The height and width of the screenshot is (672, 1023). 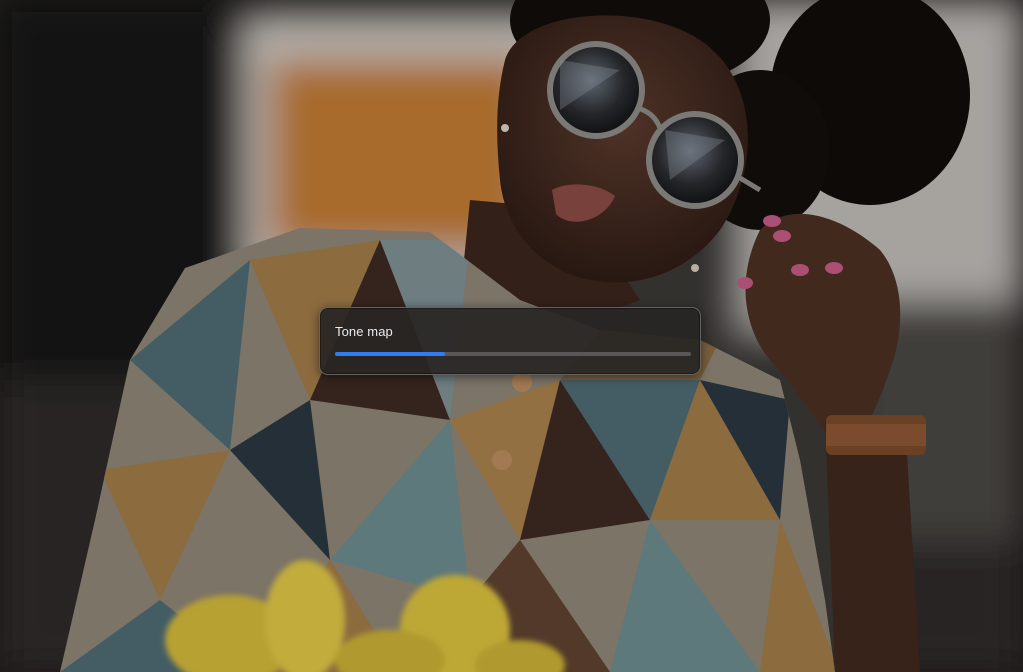 What do you see at coordinates (510, 341) in the screenshot?
I see `tone-map-progress-hud: Tone map` at bounding box center [510, 341].